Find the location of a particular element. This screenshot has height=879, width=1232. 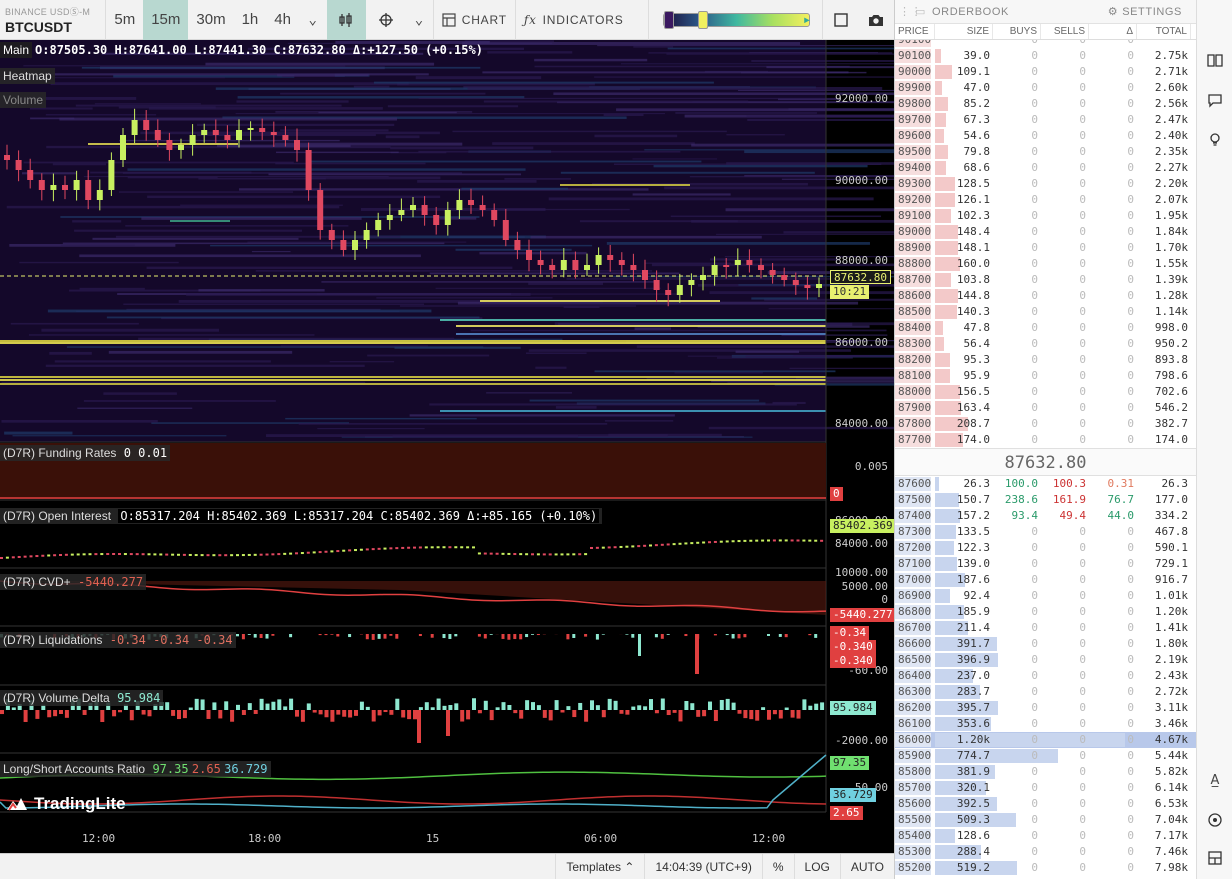

bid-row: 85200 519.2 0 0 0 7.98k is located at coordinates (1045, 868).